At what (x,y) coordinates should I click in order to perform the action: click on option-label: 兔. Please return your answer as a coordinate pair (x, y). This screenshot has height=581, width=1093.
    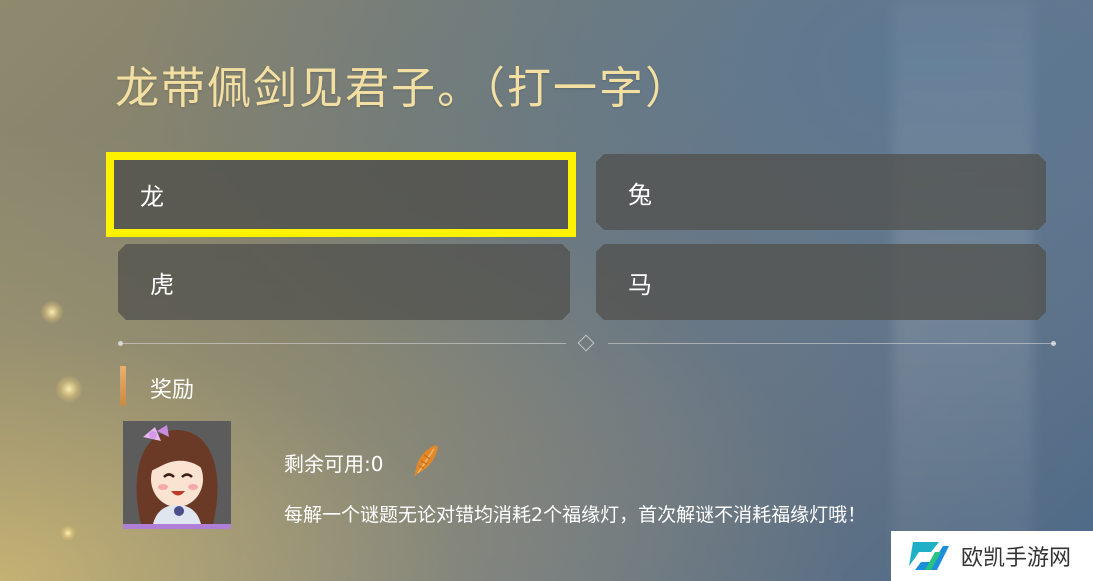
    Looking at the image, I should click on (640, 194).